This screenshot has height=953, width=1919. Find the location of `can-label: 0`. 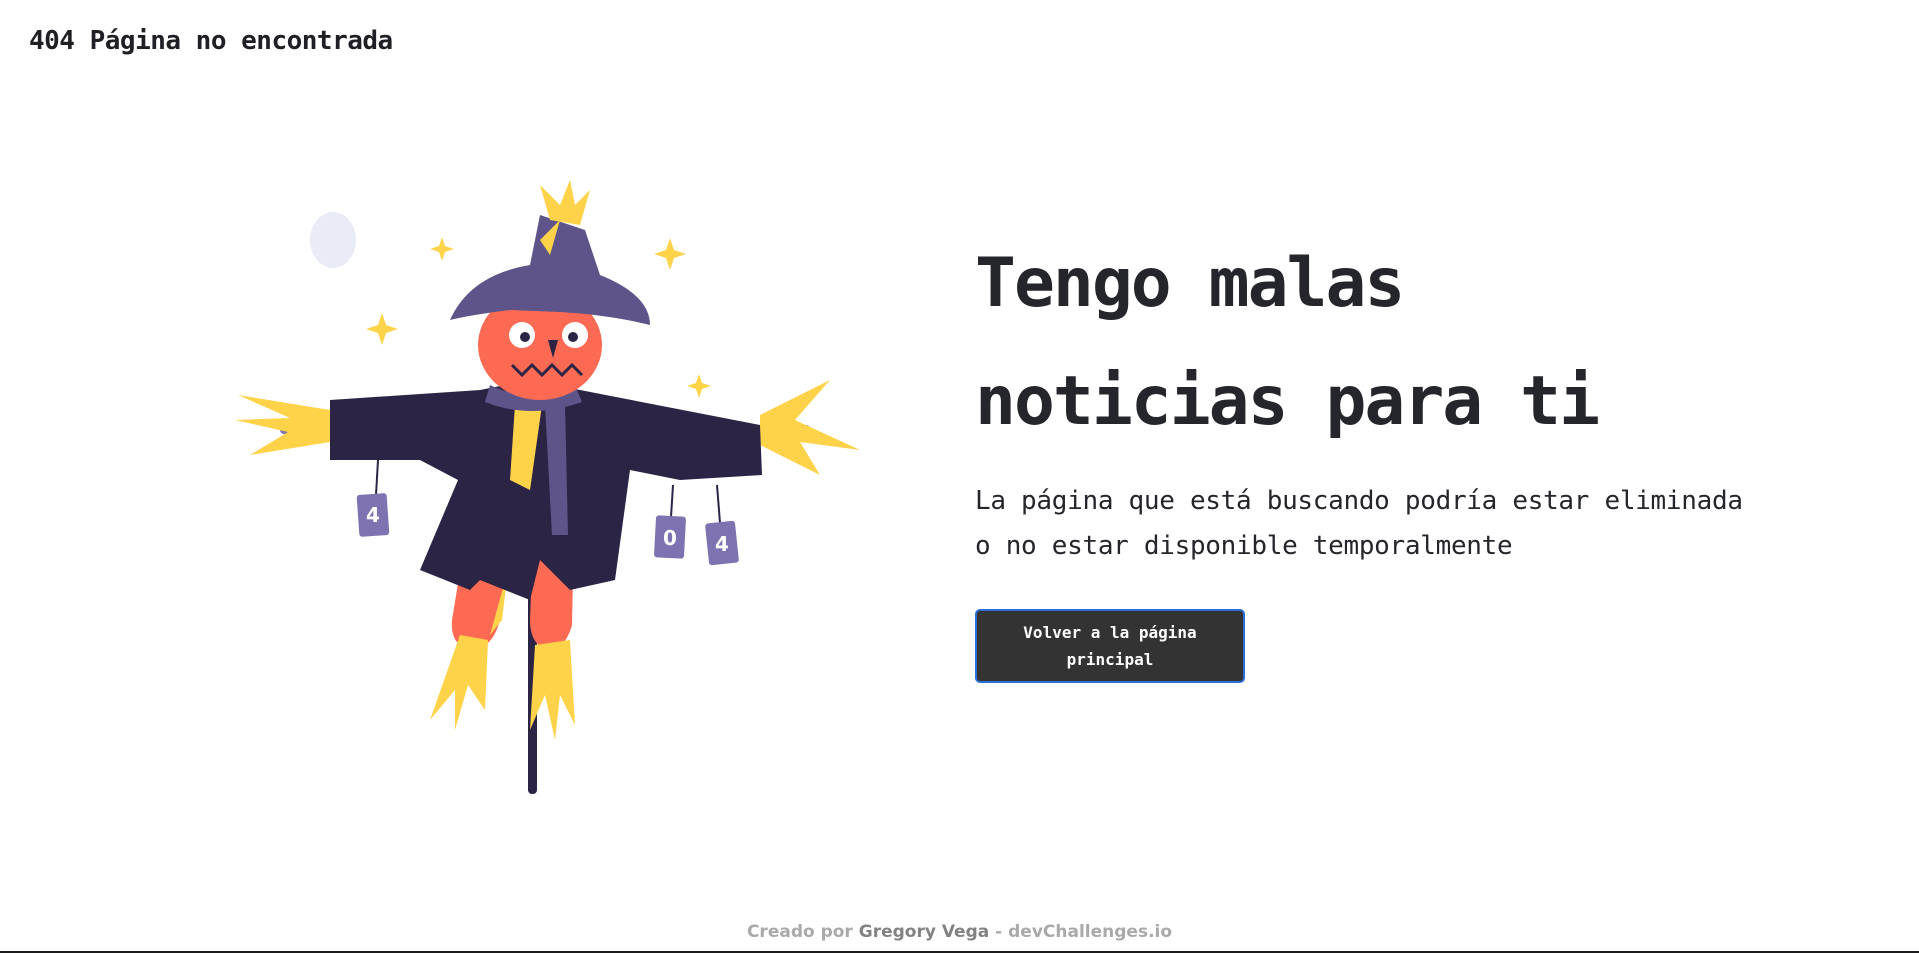

can-label: 0 is located at coordinates (670, 538).